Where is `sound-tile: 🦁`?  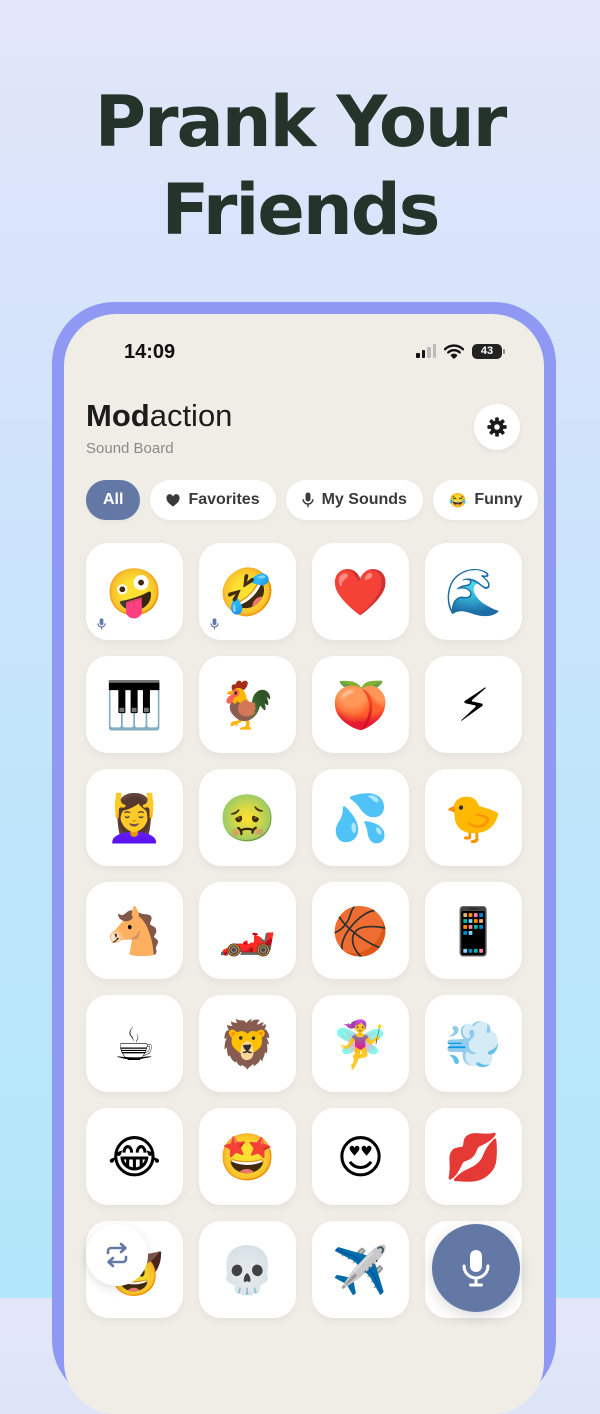 sound-tile: 🦁 is located at coordinates (247, 1043).